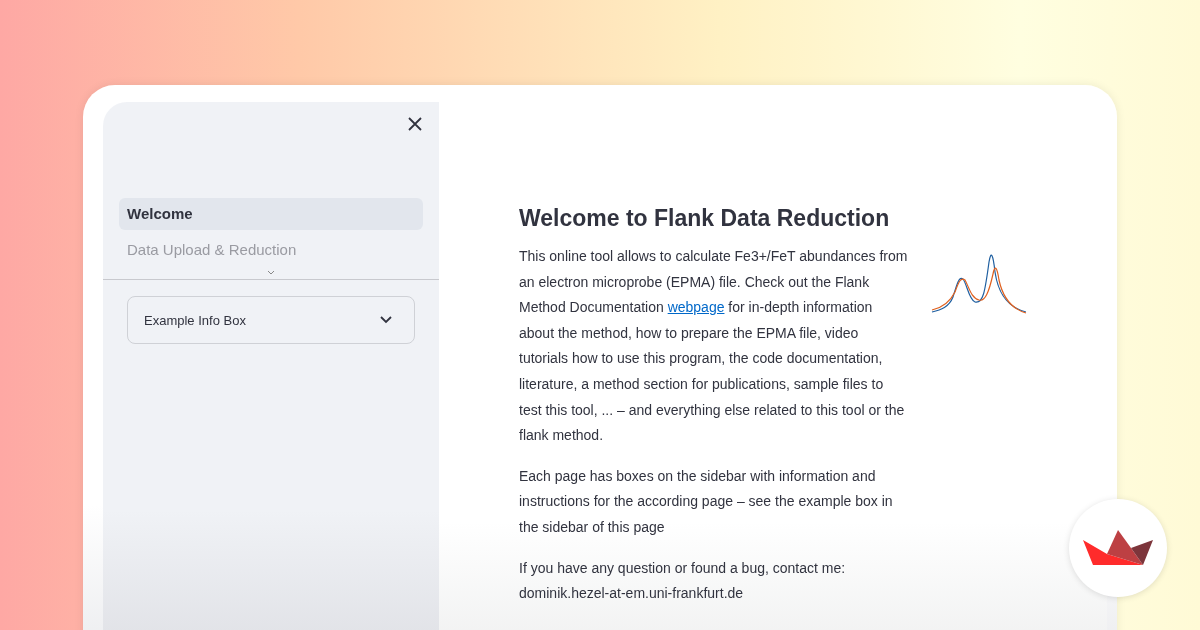 Image resolution: width=1200 pixels, height=630 pixels. What do you see at coordinates (1118, 548) in the screenshot?
I see `boat-icon` at bounding box center [1118, 548].